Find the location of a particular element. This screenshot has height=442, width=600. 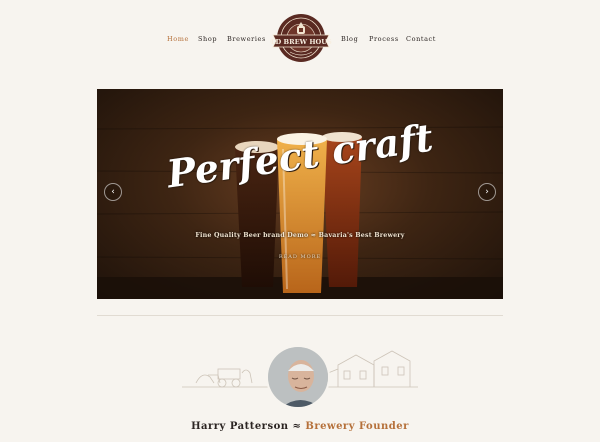

founder-photo is located at coordinates (298, 377).